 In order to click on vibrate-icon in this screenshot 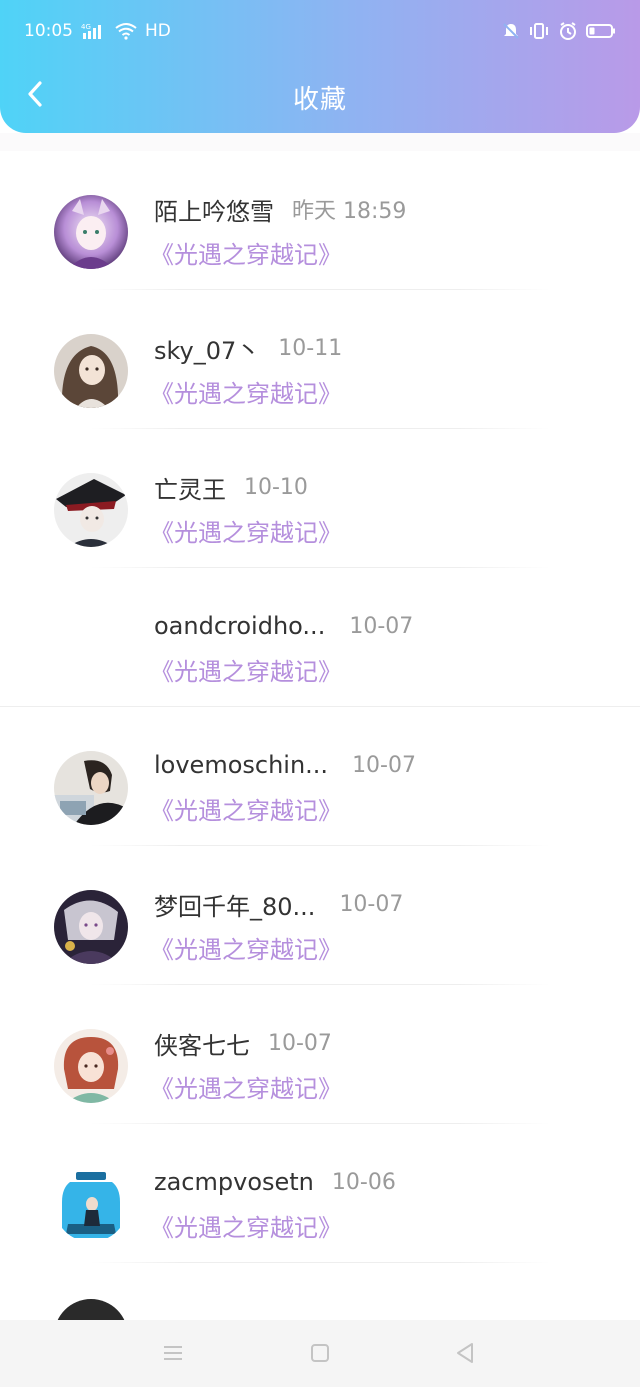, I will do `click(539, 31)`.